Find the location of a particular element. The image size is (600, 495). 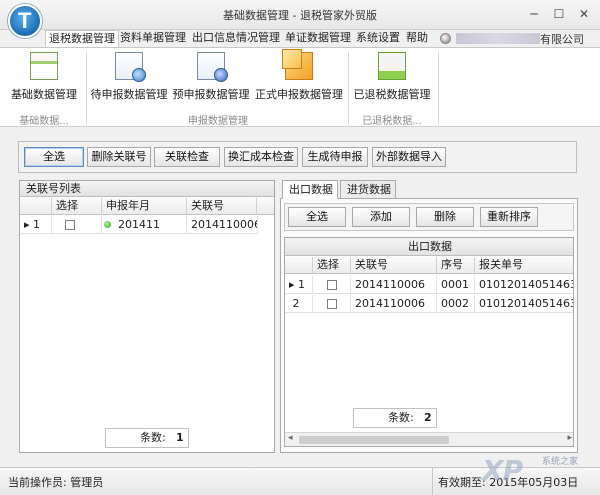

select-all-button: 全选 is located at coordinates (54, 157).